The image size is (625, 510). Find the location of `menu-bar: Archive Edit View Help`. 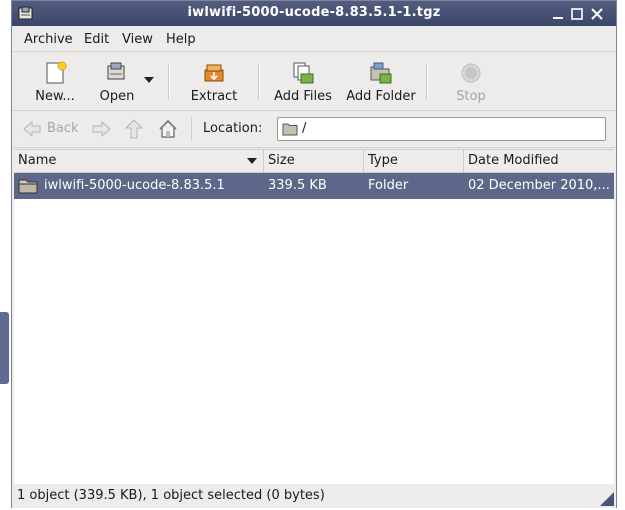

menu-bar: Archive Edit View Help is located at coordinates (314, 39).